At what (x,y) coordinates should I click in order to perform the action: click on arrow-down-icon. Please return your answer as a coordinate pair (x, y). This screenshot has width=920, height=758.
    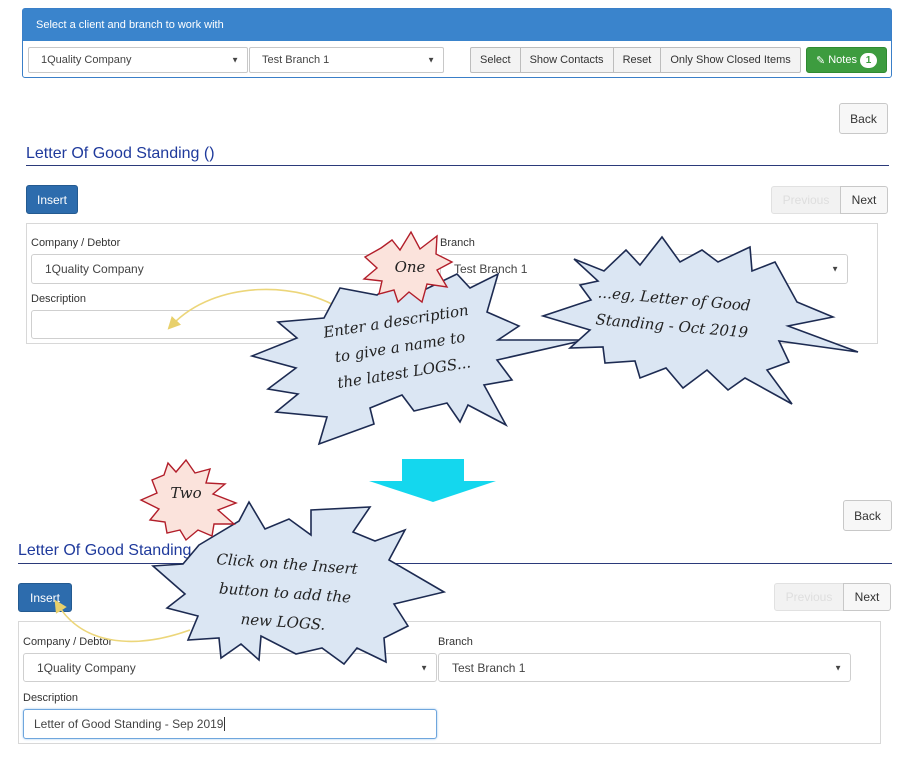
    Looking at the image, I should click on (432, 480).